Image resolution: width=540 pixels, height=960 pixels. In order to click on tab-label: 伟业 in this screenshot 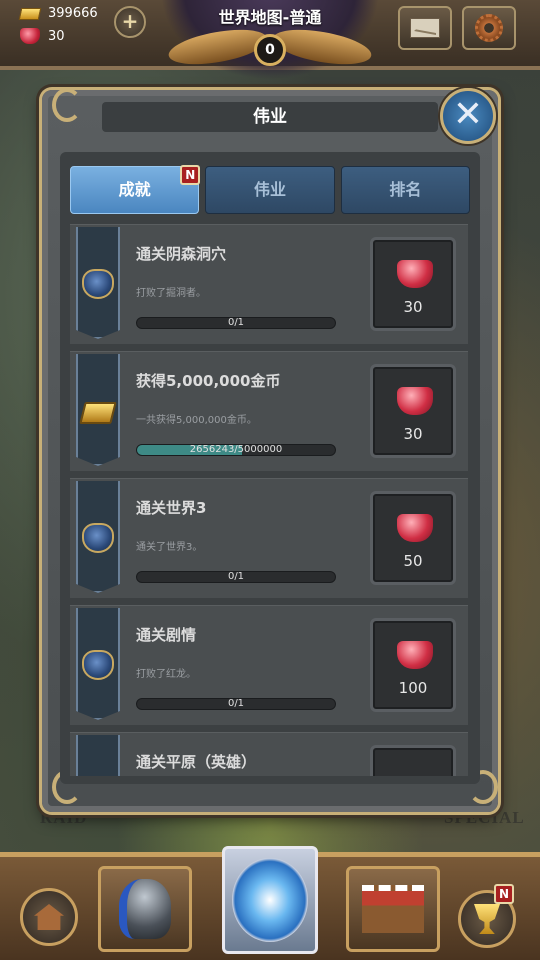, I will do `click(269, 189)`.